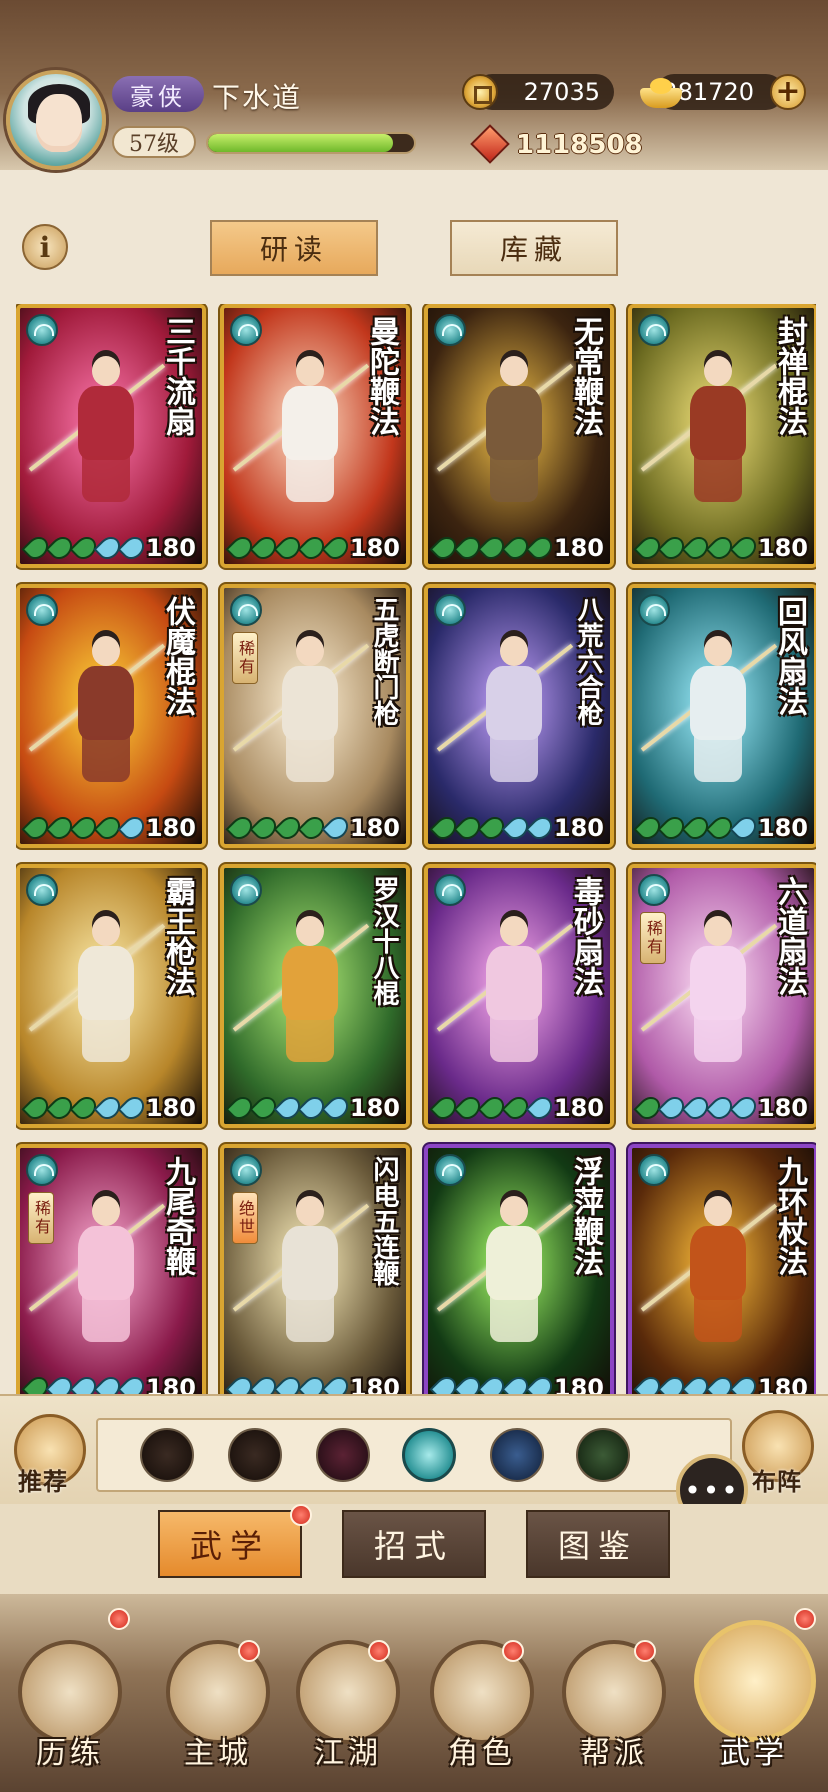 The image size is (828, 1792). What do you see at coordinates (603, 1455) in the screenshot?
I see `leaf-school-icon` at bounding box center [603, 1455].